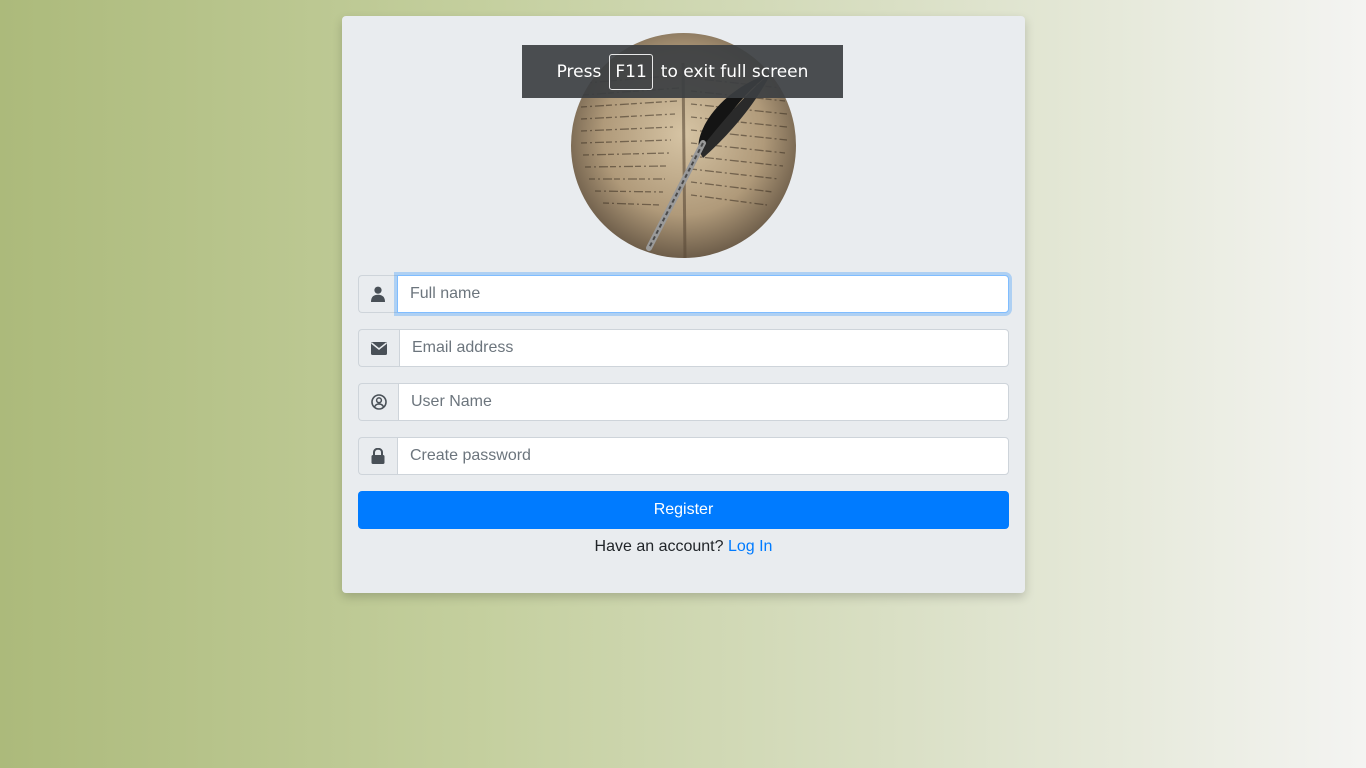 This screenshot has width=1366, height=768. What do you see at coordinates (750, 546) in the screenshot?
I see `login-link: Log In` at bounding box center [750, 546].